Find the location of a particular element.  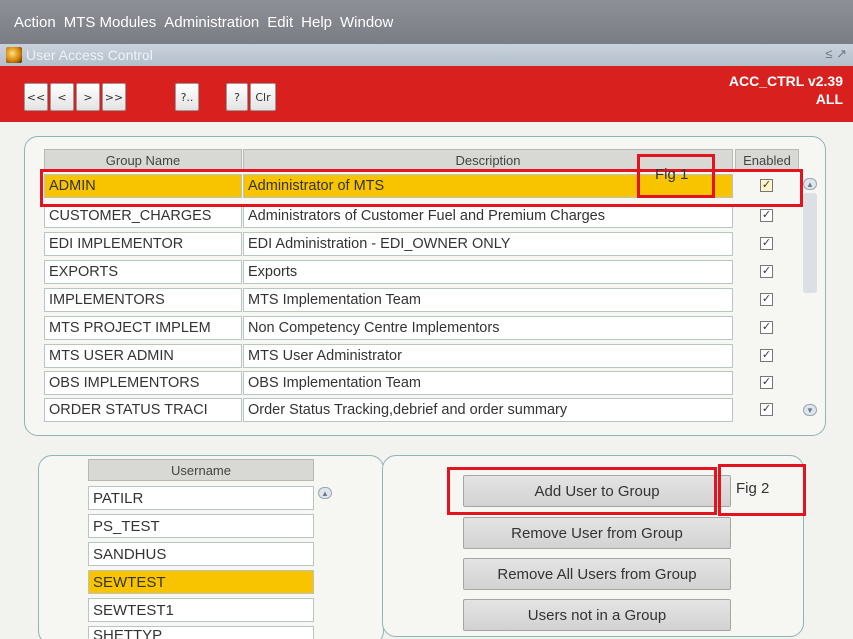

clear-button: Clr is located at coordinates (263, 97).